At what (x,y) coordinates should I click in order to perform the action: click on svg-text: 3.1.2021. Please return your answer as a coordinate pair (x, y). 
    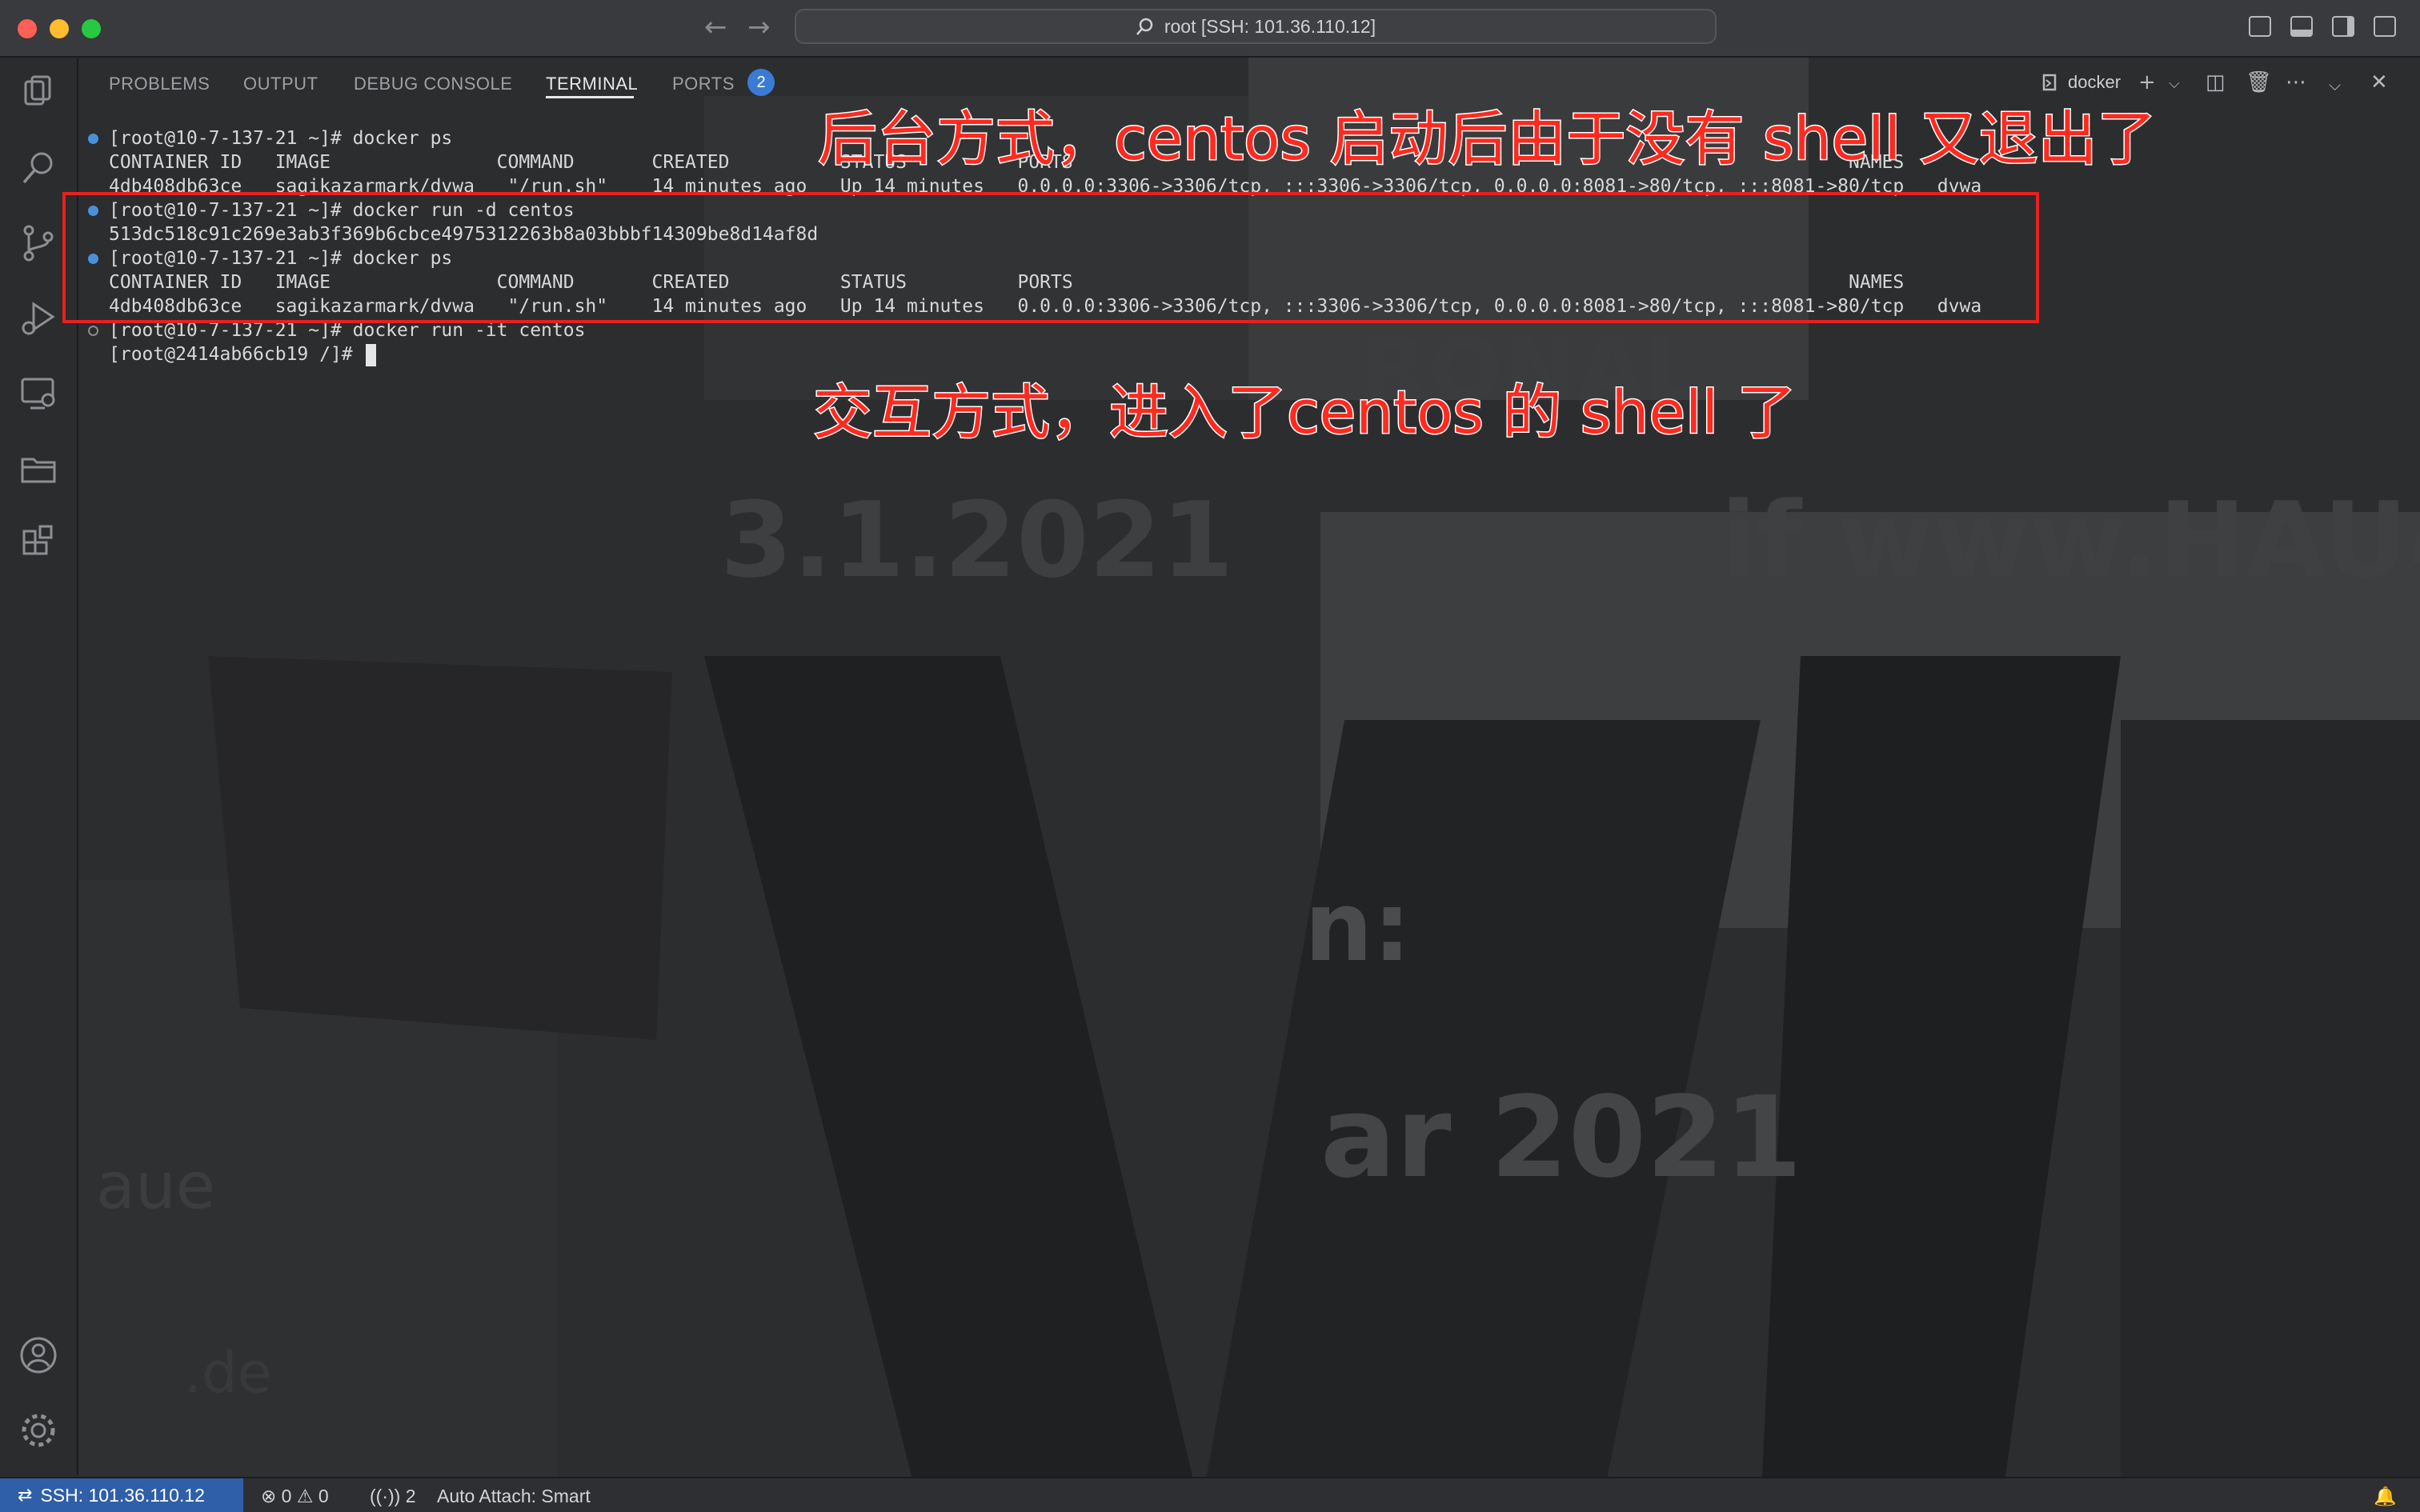
    Looking at the image, I should click on (977, 540).